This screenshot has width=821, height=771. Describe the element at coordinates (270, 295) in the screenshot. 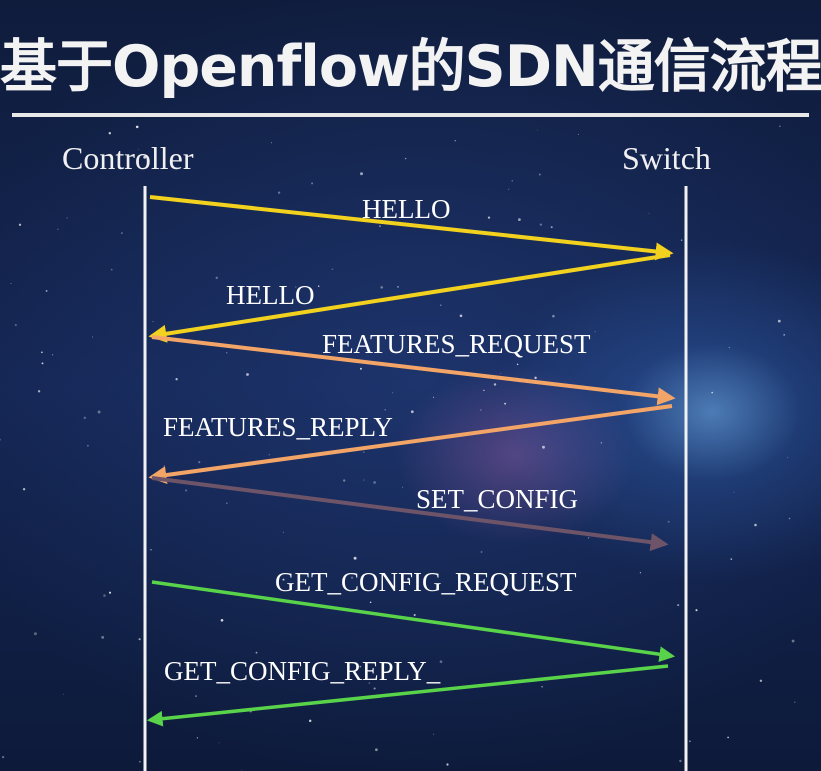

I see `hello-reply-label: HELLO` at that location.